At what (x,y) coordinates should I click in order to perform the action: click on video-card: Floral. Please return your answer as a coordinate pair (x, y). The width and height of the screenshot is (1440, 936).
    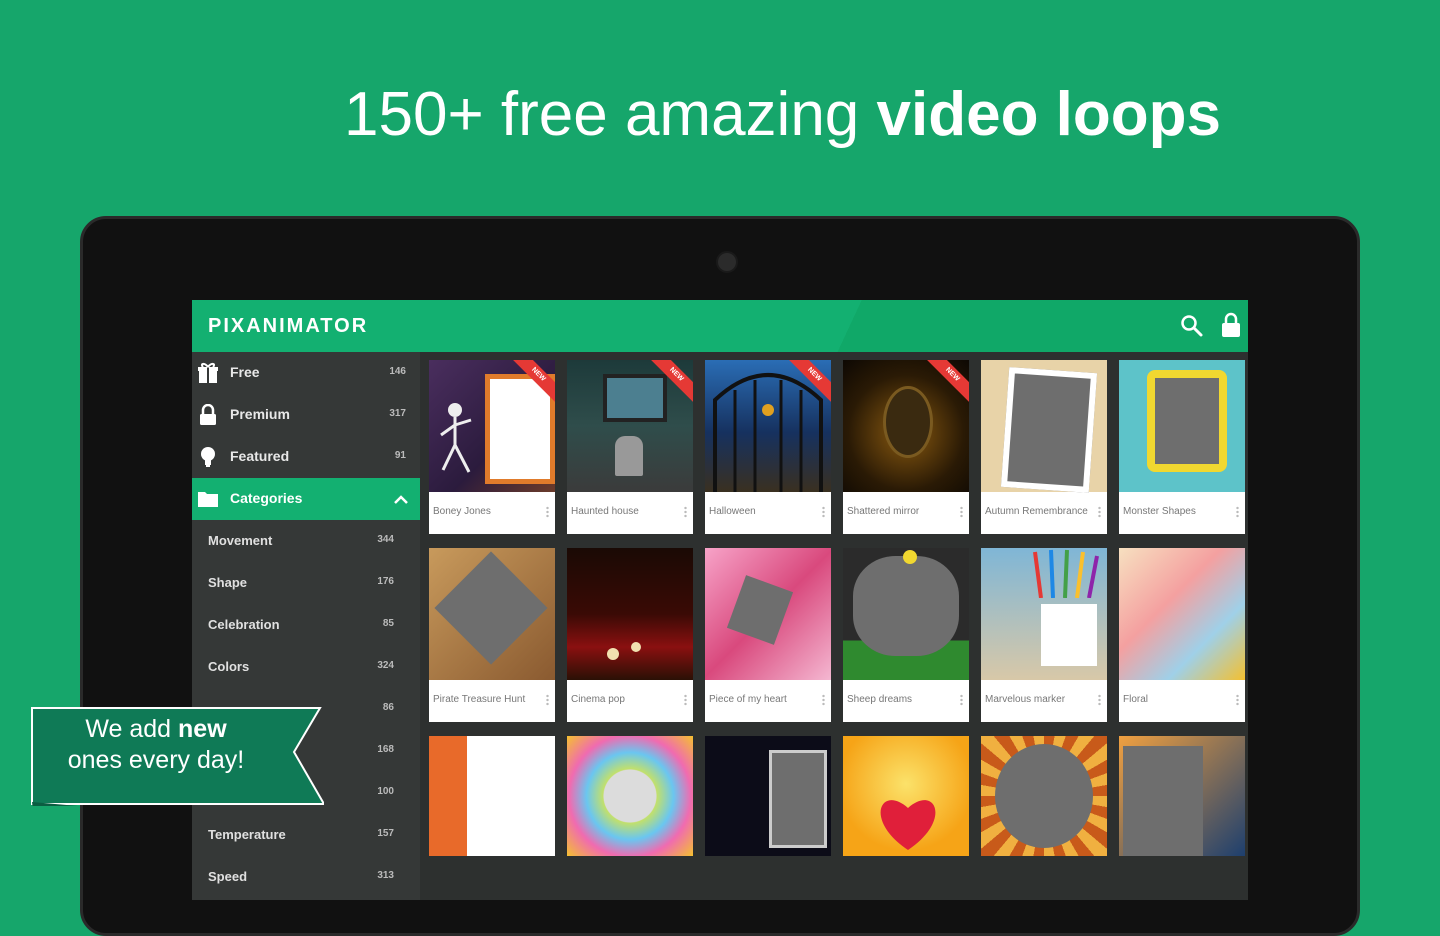
    Looking at the image, I should click on (1182, 635).